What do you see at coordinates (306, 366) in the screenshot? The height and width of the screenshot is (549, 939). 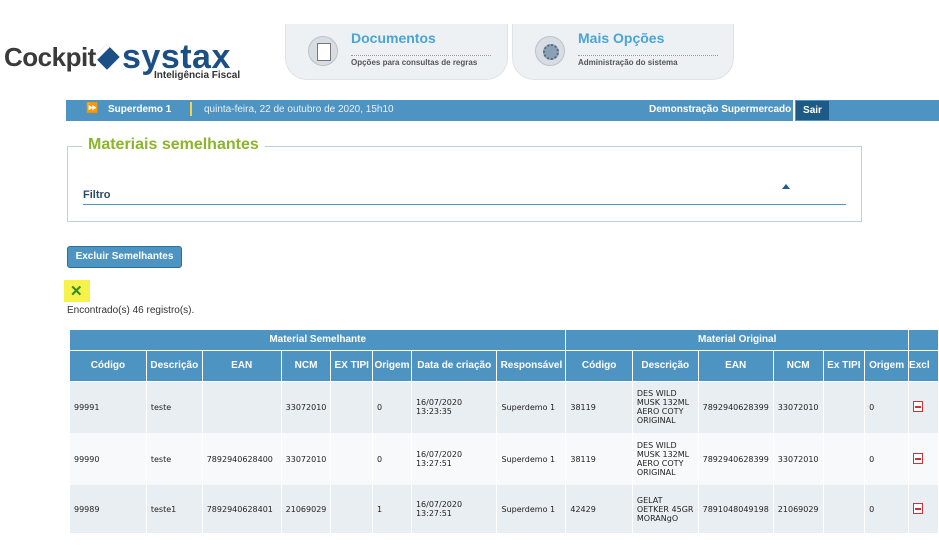 I see `col-ncm: NCM` at bounding box center [306, 366].